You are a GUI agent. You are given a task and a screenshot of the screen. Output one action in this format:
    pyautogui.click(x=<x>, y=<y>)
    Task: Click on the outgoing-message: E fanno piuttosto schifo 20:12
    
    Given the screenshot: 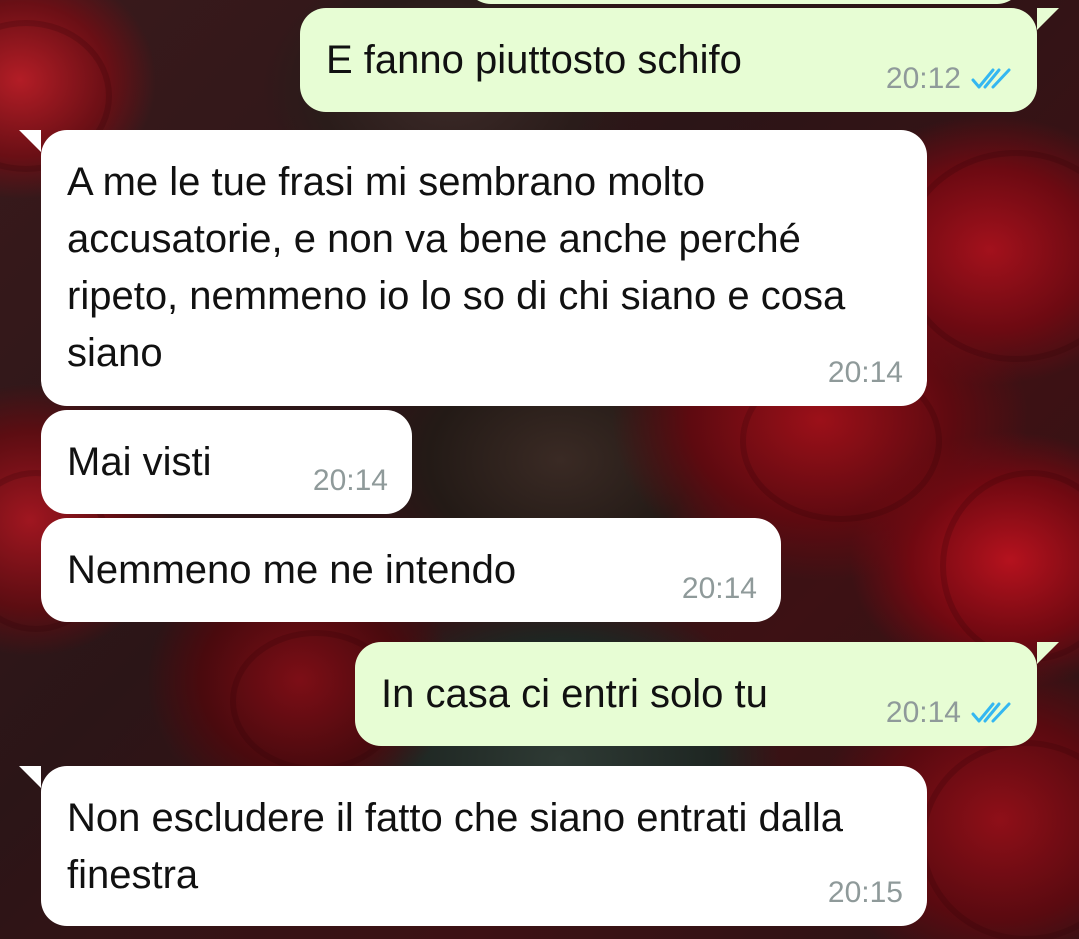 What is the action you would take?
    pyautogui.click(x=679, y=60)
    